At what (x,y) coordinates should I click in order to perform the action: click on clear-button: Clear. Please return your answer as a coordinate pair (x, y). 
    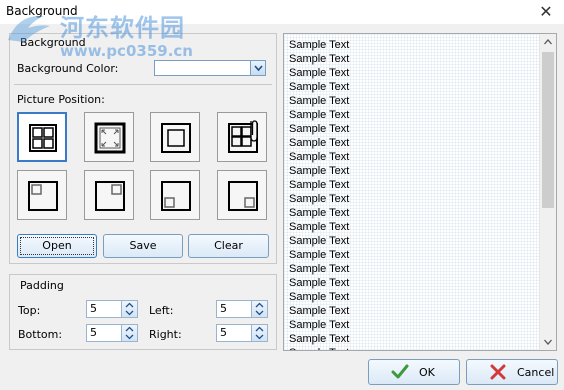
    Looking at the image, I should click on (228, 246).